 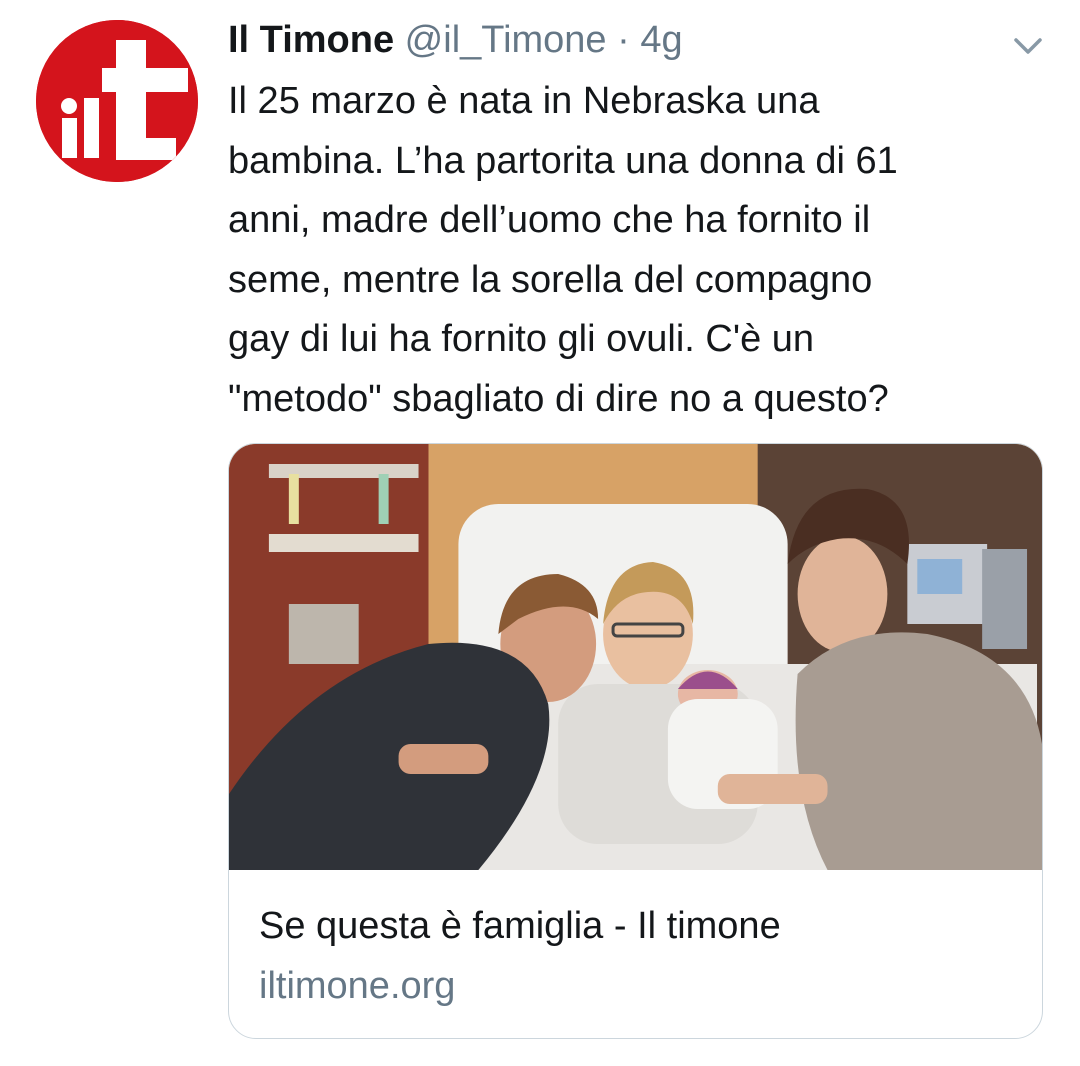 What do you see at coordinates (520, 926) in the screenshot?
I see `card-title: Se questa è famiglia - Il timone` at bounding box center [520, 926].